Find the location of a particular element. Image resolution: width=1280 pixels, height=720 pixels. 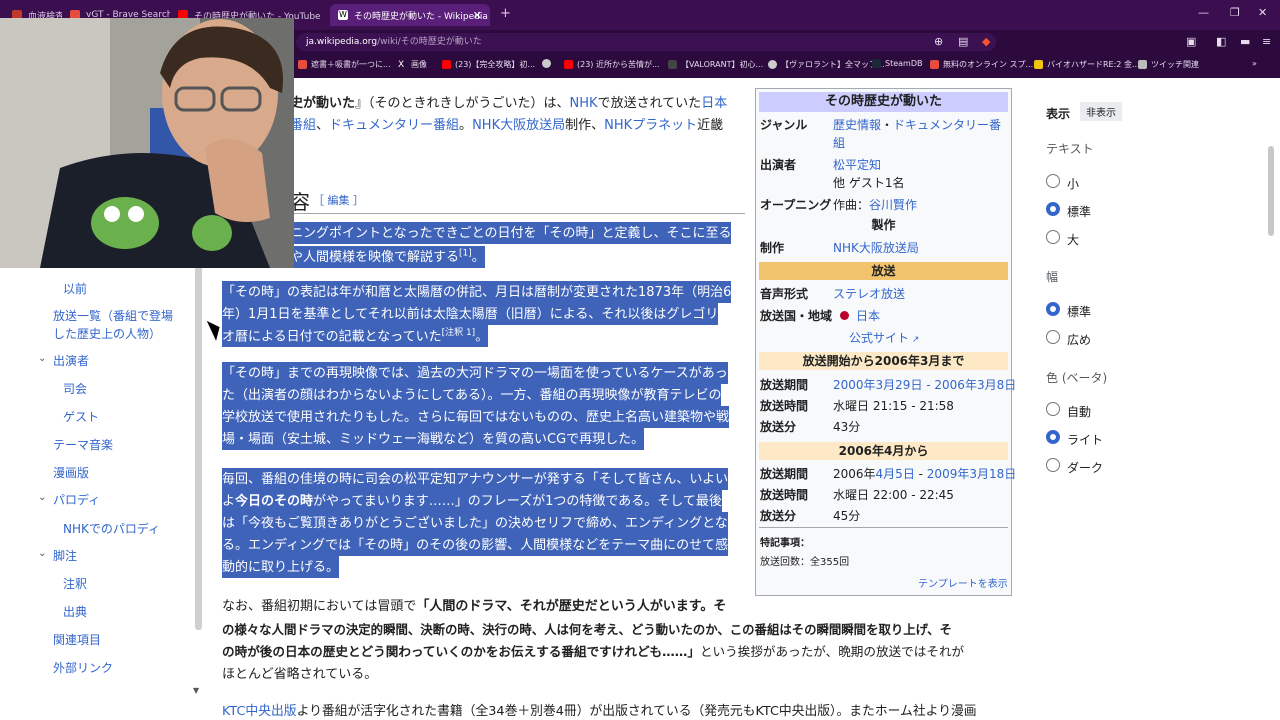

link-audio: ステレオ放送 is located at coordinates (869, 293).